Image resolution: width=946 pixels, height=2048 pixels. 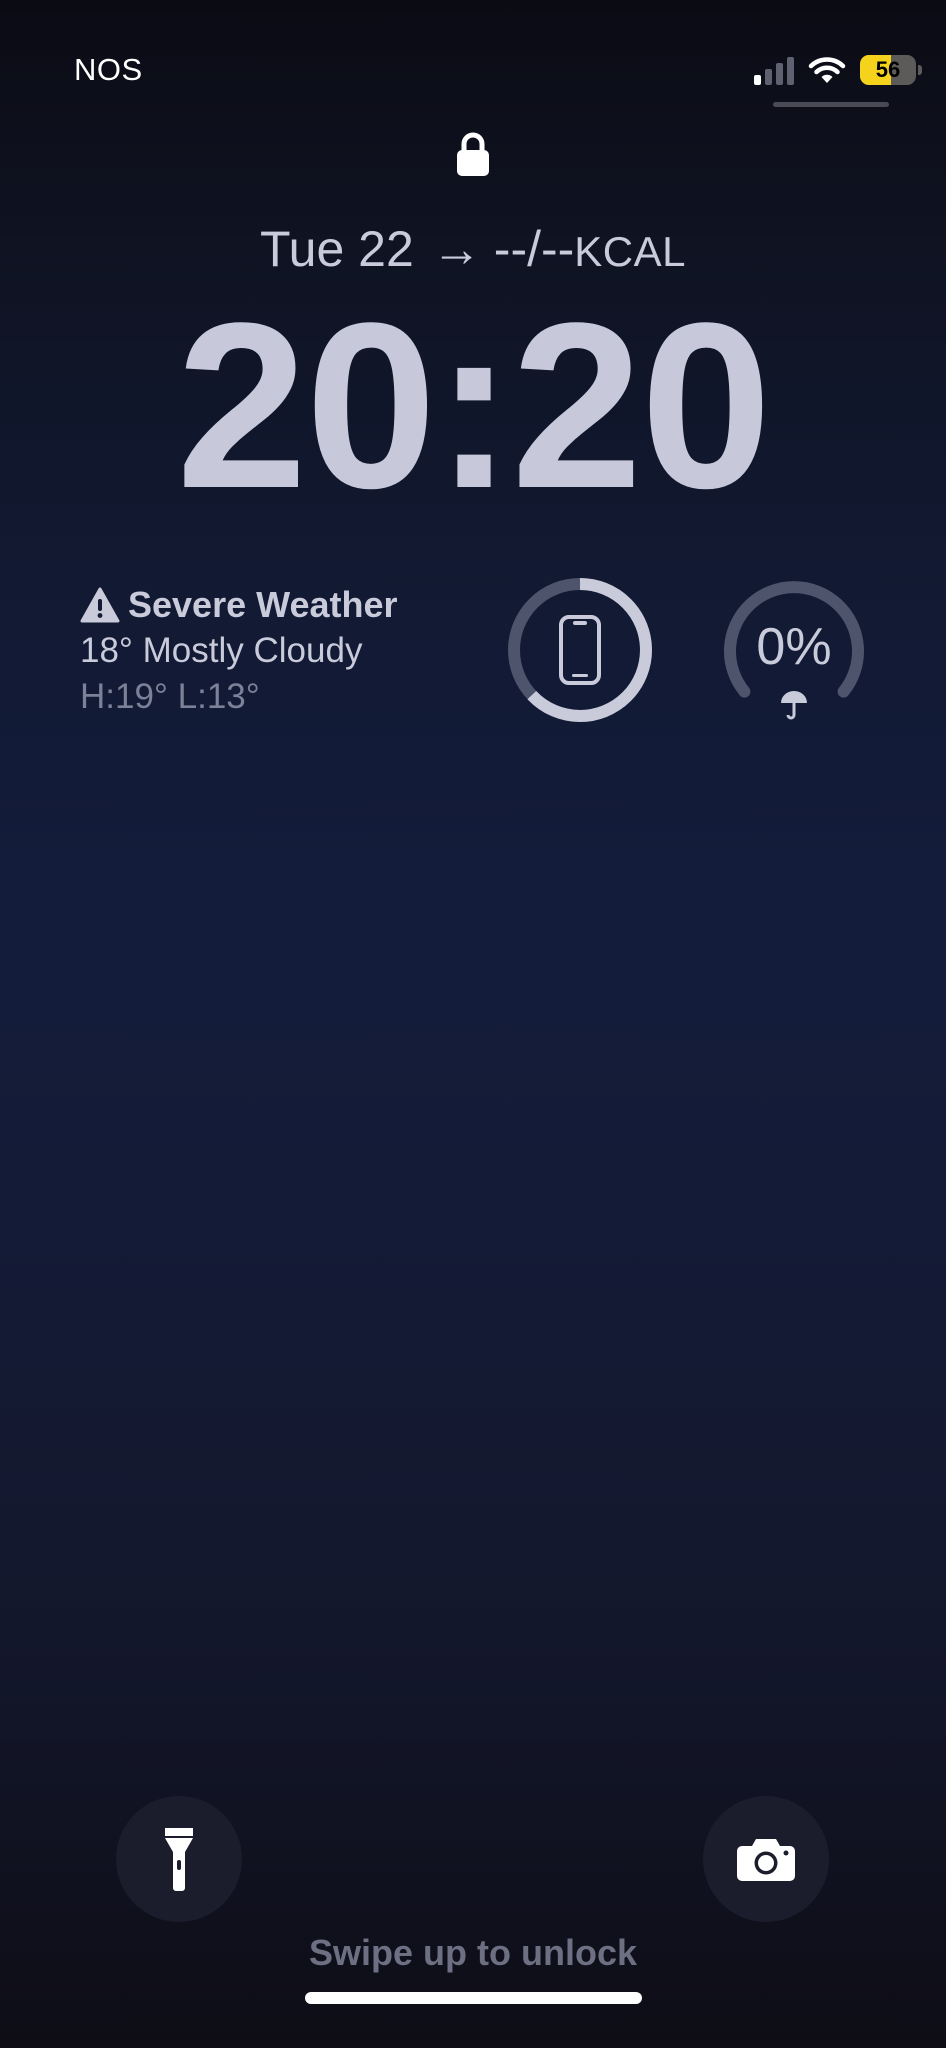 What do you see at coordinates (473, 406) in the screenshot?
I see `clock-time: 20:20` at bounding box center [473, 406].